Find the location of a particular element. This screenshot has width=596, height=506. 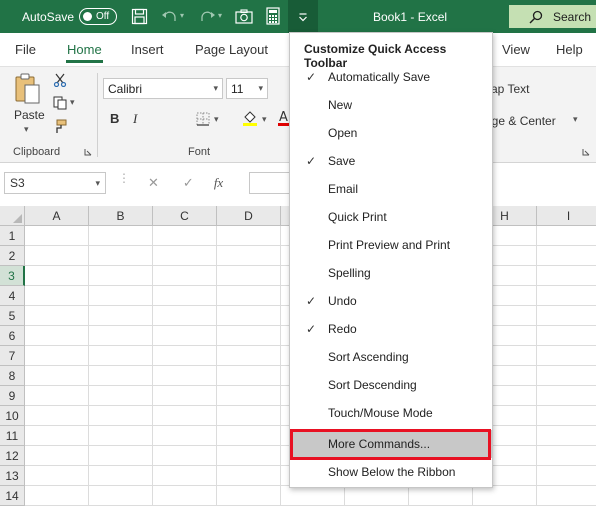

row-header-1: 1 is located at coordinates (12, 236).